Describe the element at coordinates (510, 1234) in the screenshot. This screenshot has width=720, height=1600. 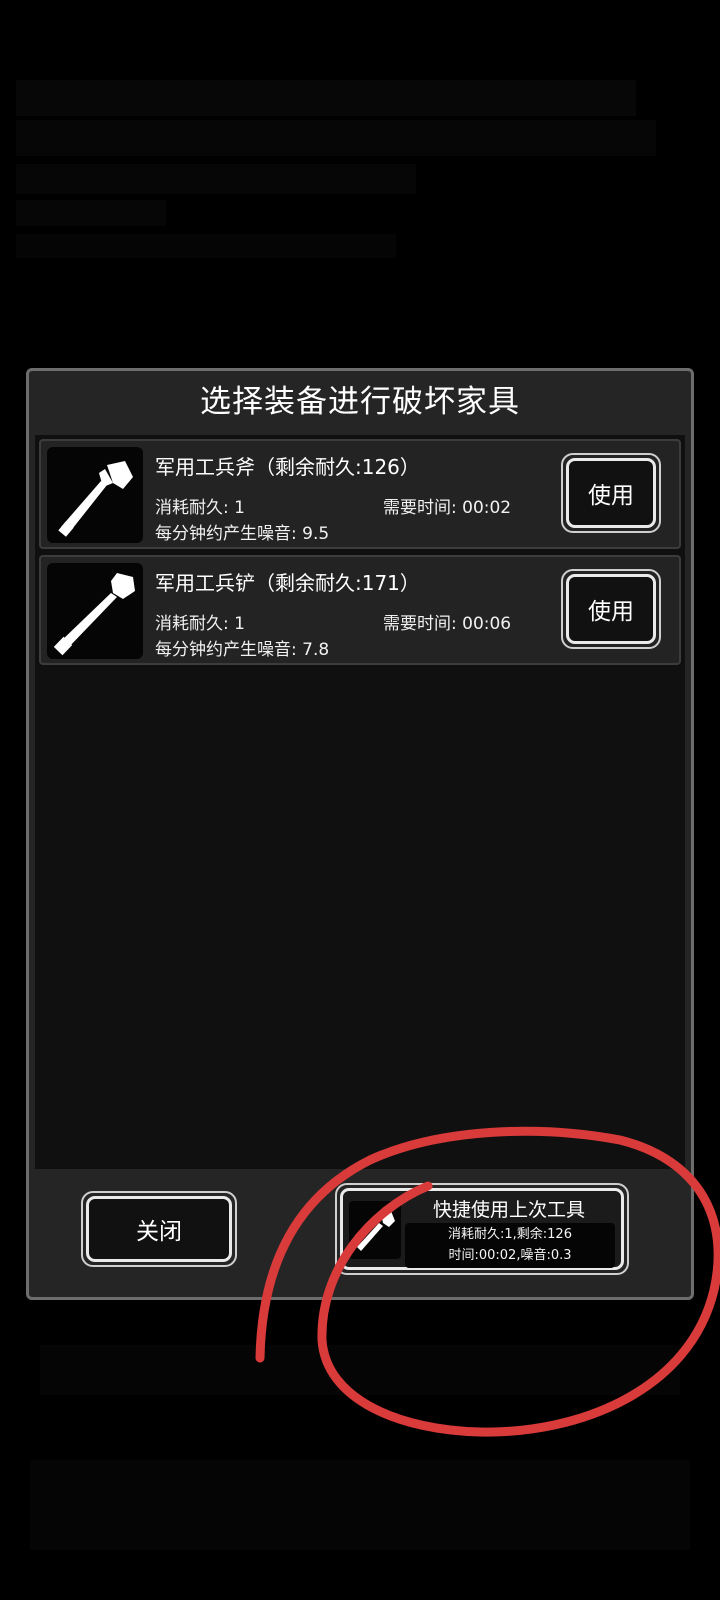
I see `quick-use-line1: 消耗耐久:1,剩余:126` at that location.